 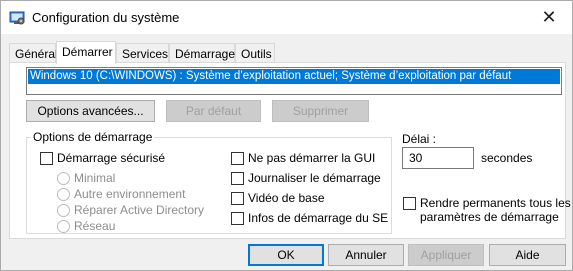 What do you see at coordinates (93, 137) in the screenshot?
I see `boot-options-label: Options de démarrage` at bounding box center [93, 137].